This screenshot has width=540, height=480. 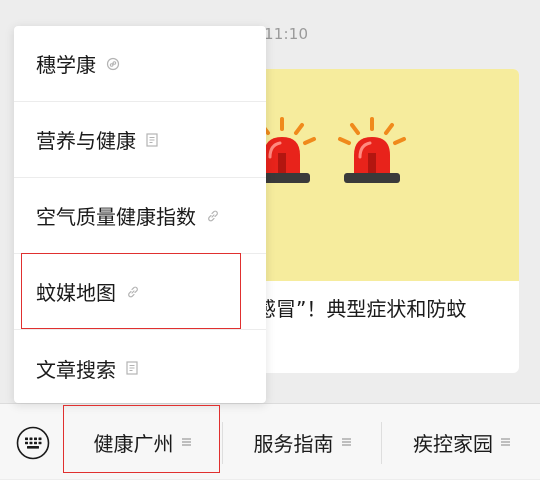 I want to click on tab-jiankang-guangzhou: 健康广州, so click(x=142, y=442).